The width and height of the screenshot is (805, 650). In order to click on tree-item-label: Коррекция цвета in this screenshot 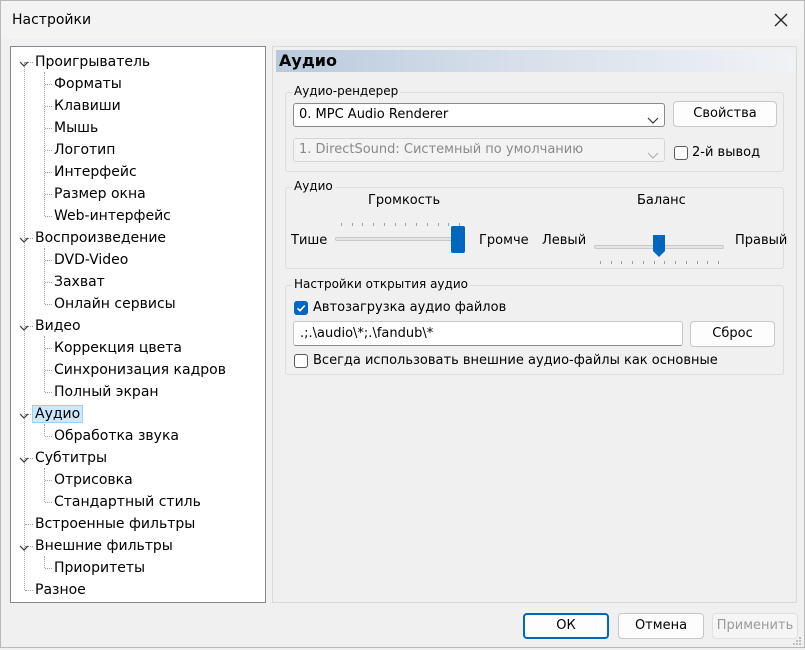, I will do `click(118, 348)`.